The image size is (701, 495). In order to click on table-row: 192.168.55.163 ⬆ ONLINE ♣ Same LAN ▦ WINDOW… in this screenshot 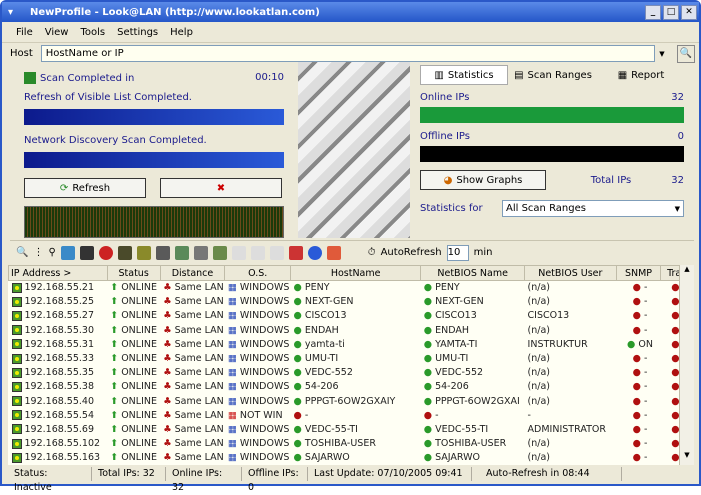, I will do `click(351, 458)`.